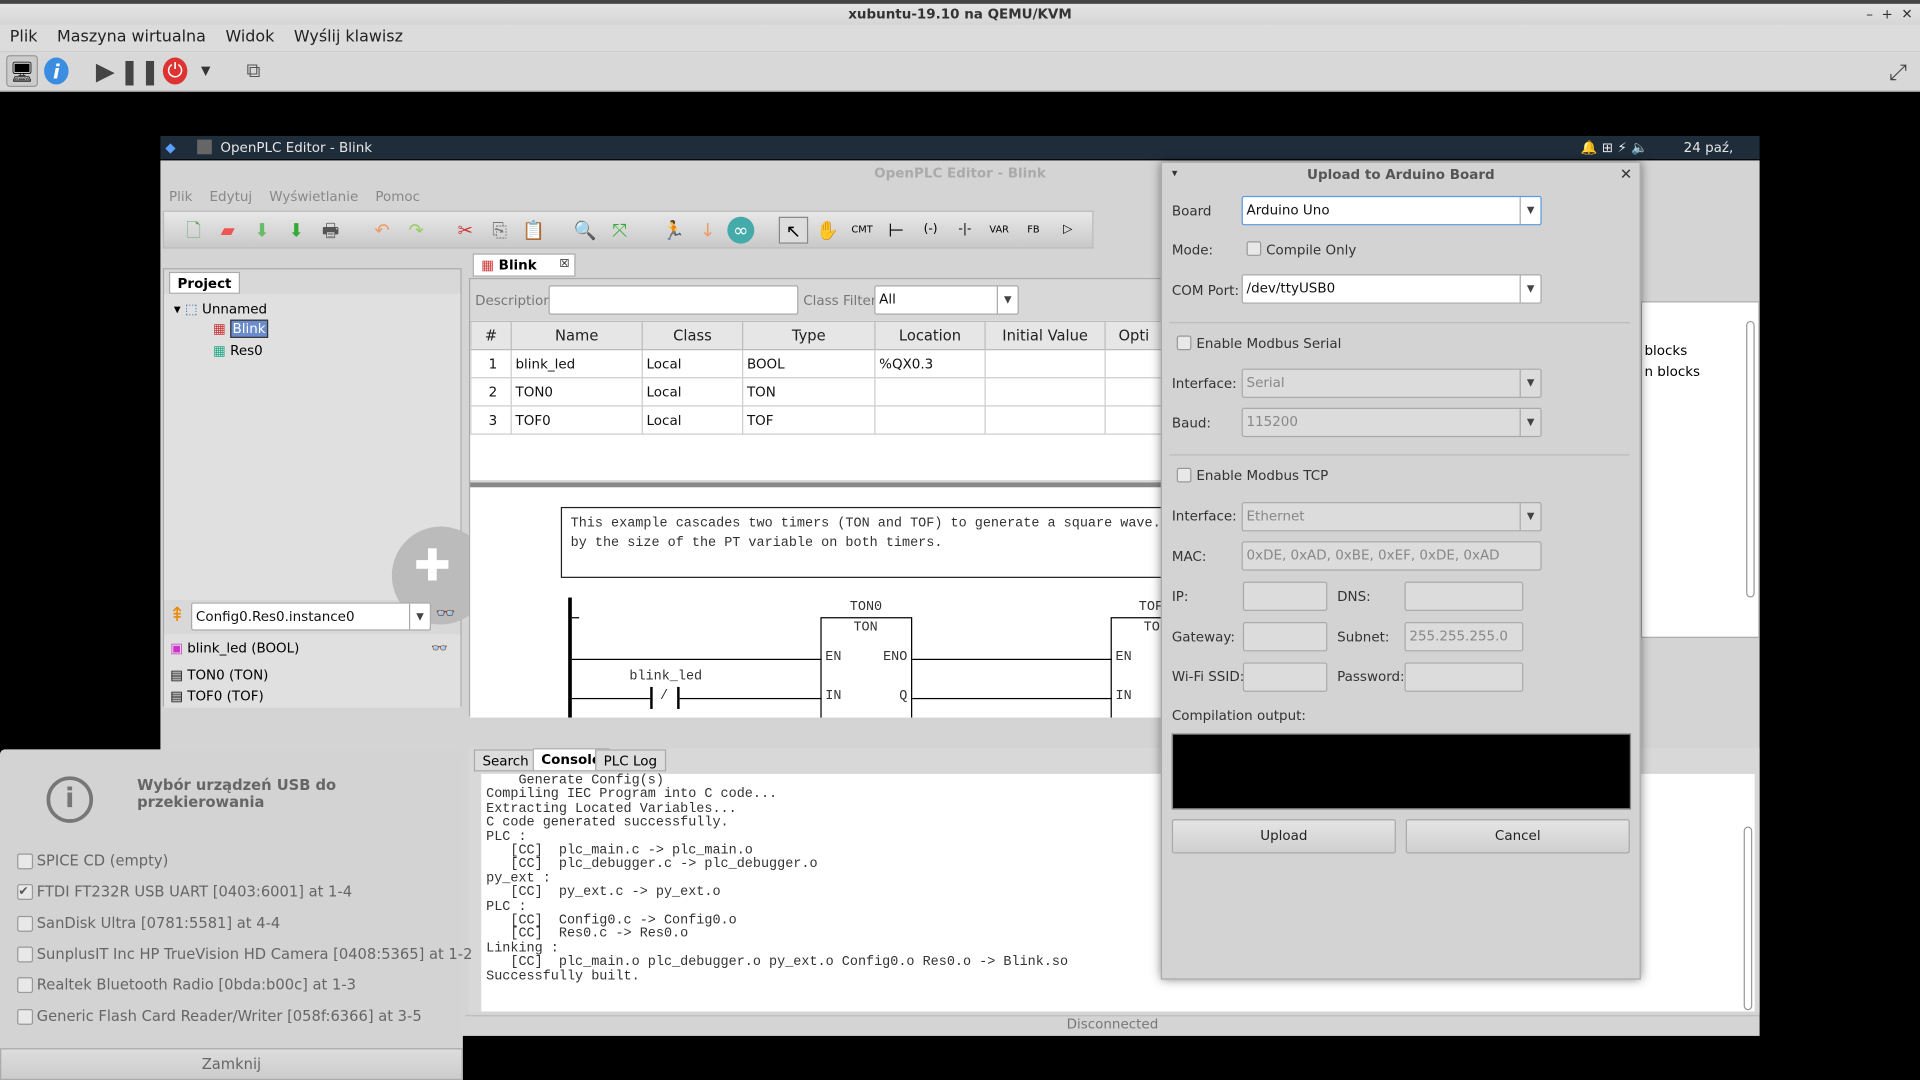  Describe the element at coordinates (673, 300) in the screenshot. I see `description-input` at that location.